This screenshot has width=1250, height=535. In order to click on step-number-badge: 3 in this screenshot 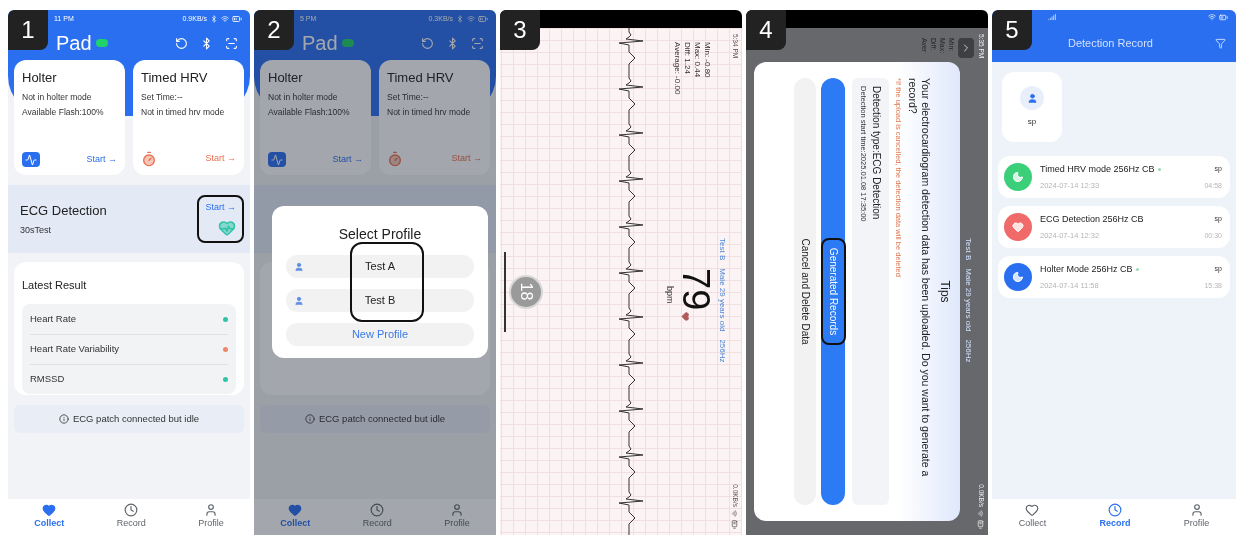, I will do `click(520, 30)`.